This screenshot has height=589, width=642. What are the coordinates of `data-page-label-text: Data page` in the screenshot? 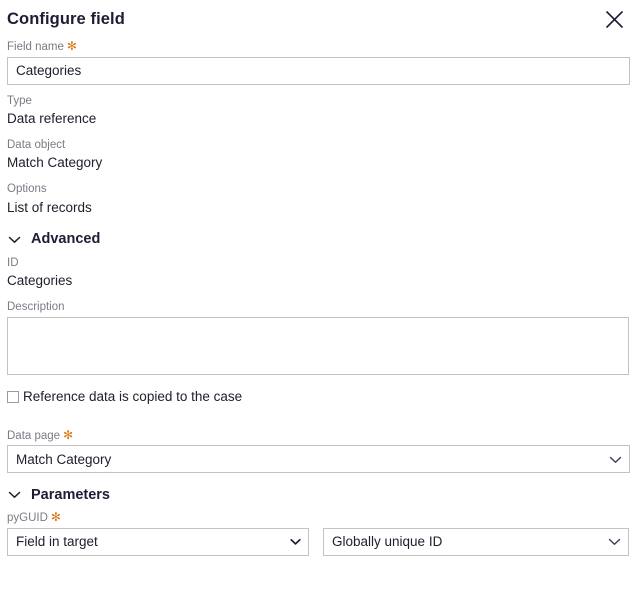 It's located at (34, 435).